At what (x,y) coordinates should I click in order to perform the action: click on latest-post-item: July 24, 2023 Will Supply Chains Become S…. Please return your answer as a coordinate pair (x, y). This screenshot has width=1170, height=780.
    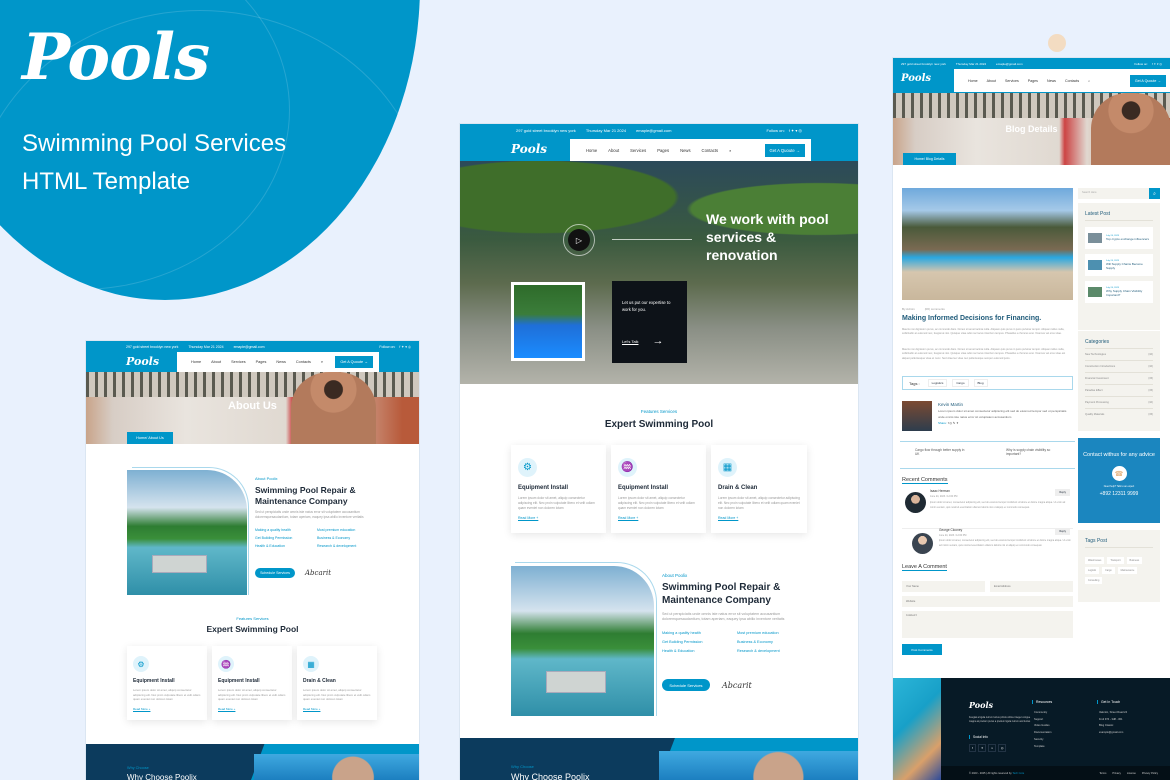
    Looking at the image, I should click on (1119, 265).